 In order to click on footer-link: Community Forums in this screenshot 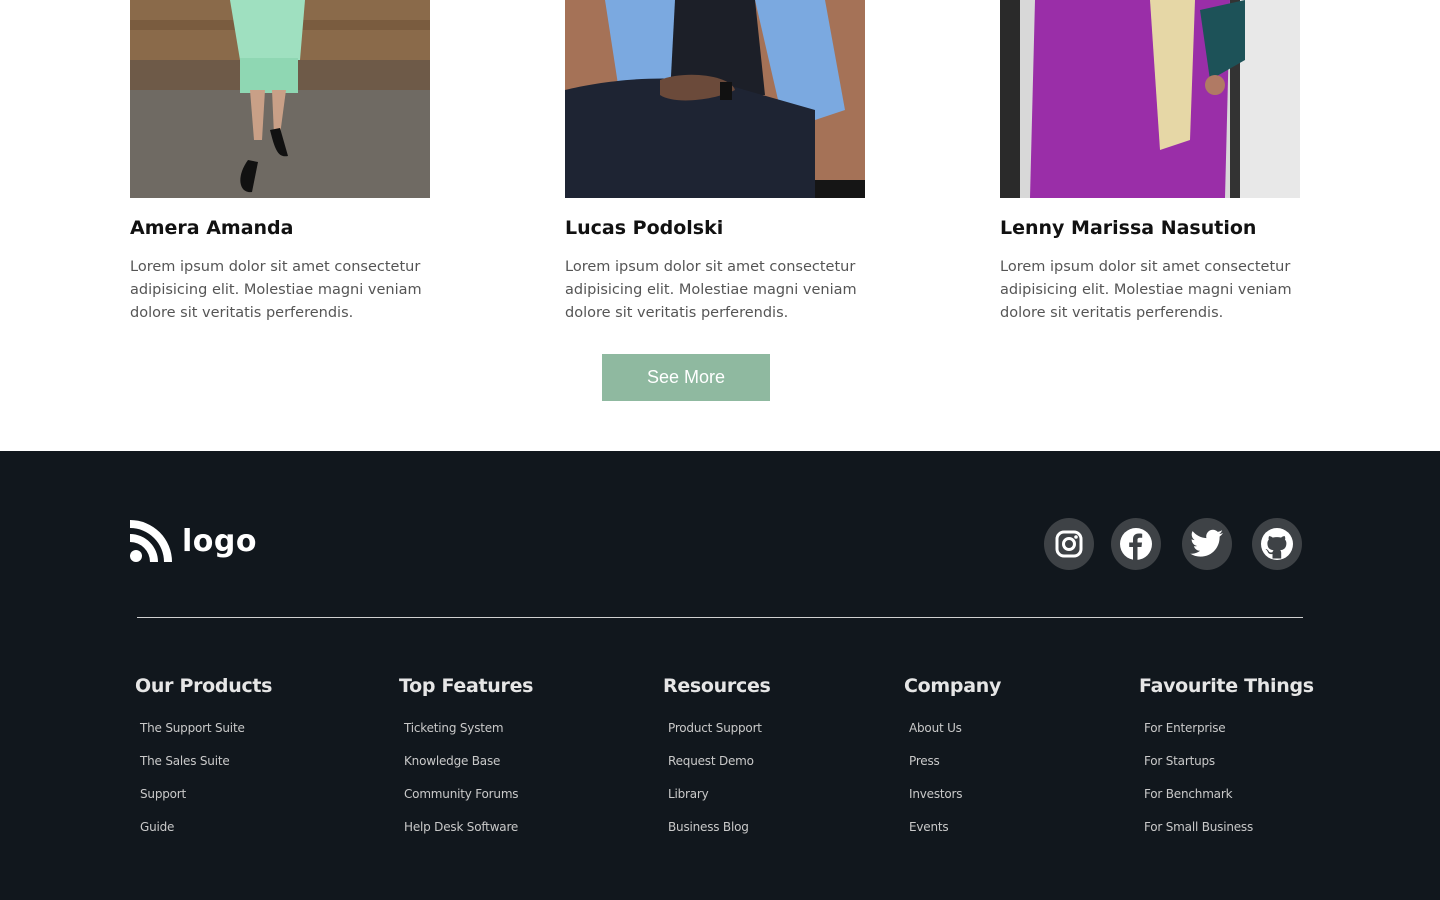, I will do `click(468, 803)`.